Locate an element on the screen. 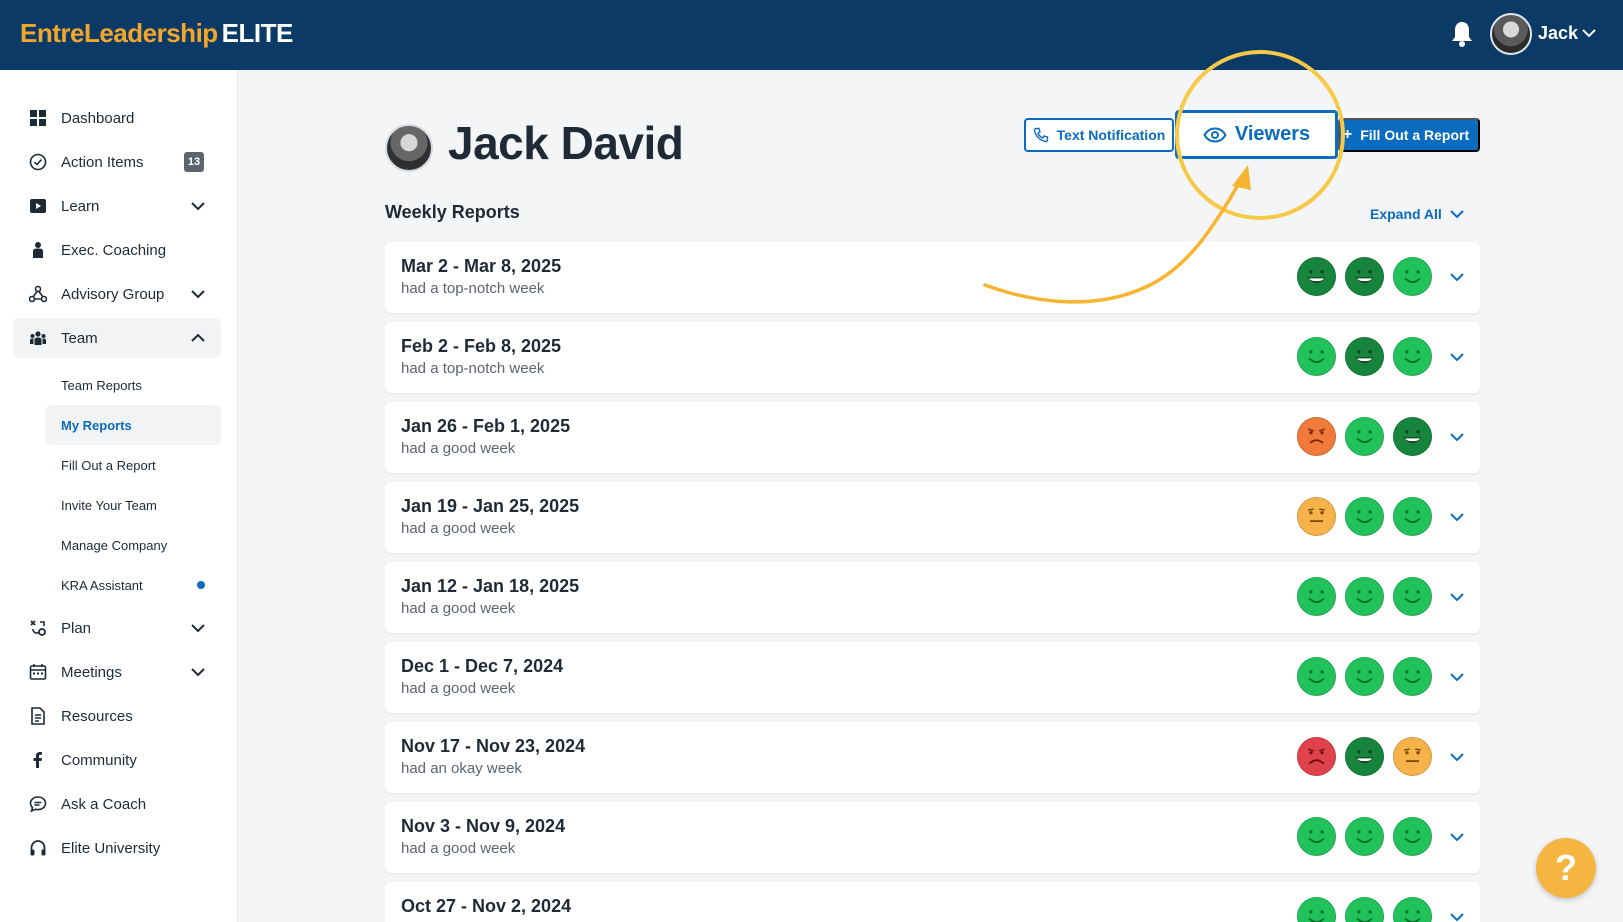 This screenshot has width=1623, height=922. sidebar-item-meetings: Meetings is located at coordinates (117, 672).